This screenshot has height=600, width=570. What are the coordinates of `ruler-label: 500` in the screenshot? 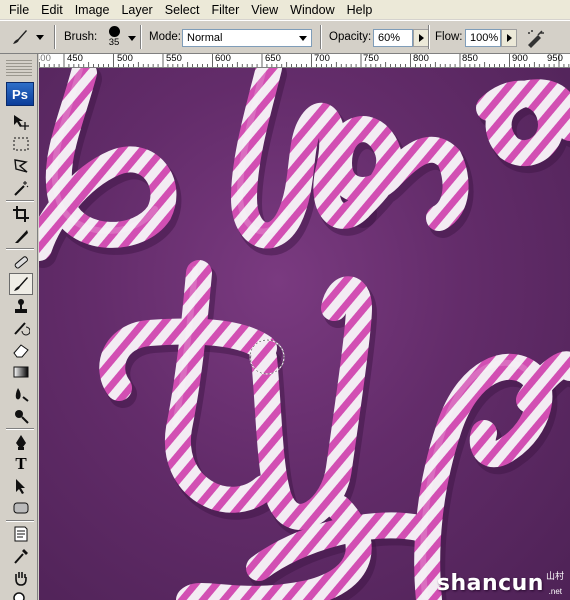 It's located at (125, 59).